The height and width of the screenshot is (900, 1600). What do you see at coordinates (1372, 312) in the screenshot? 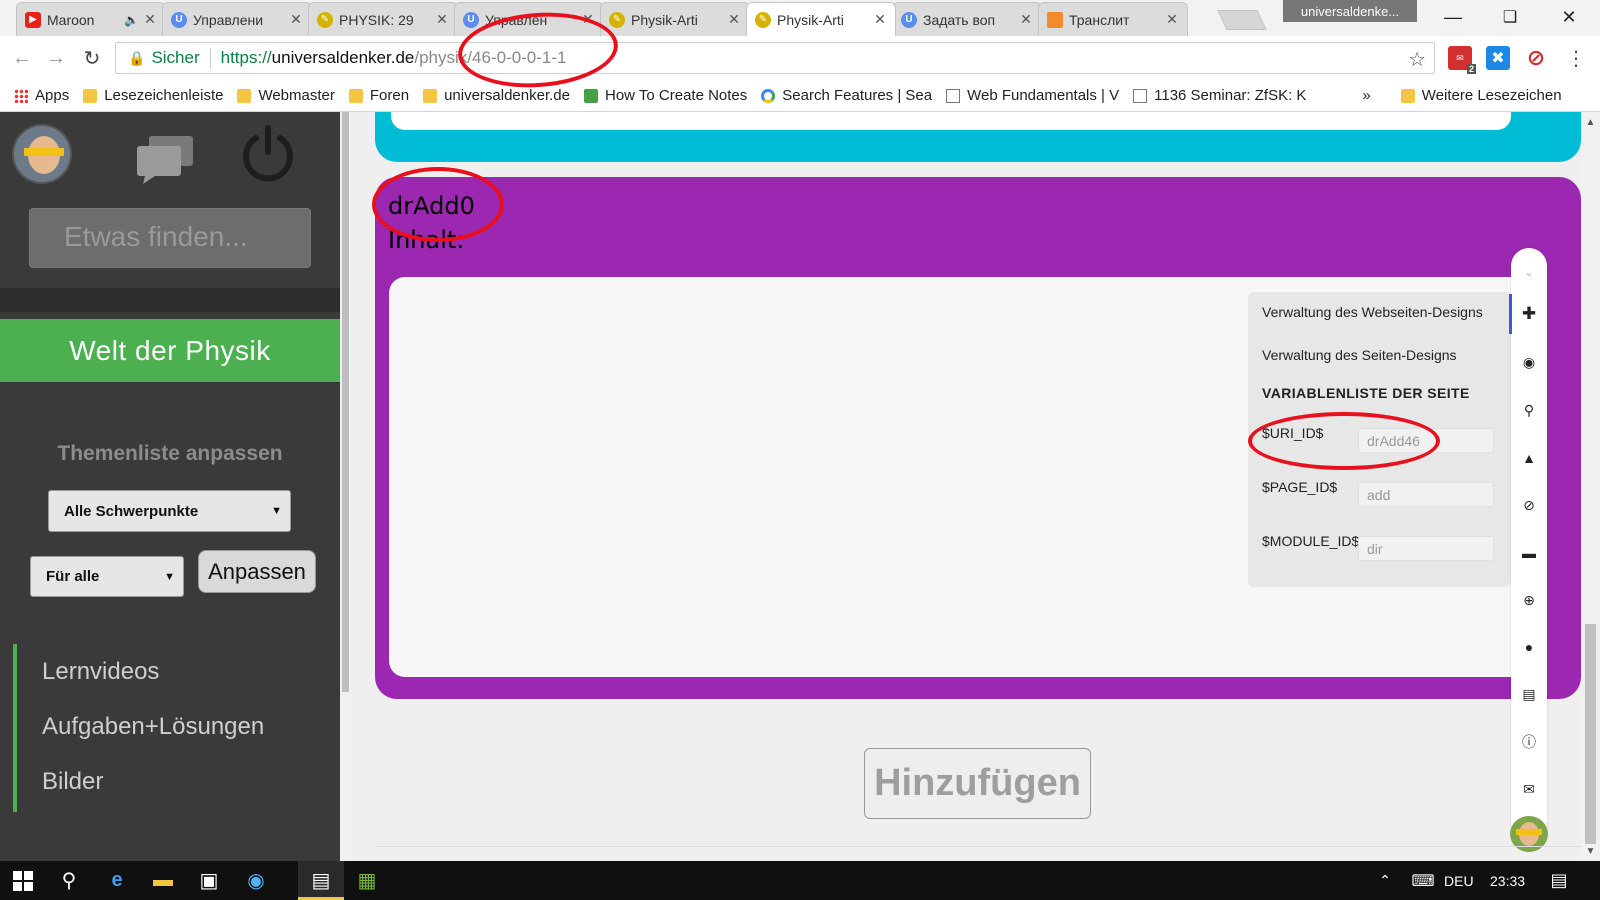
I see `site-design-link: Verwaltung des Webseiten-Designs` at bounding box center [1372, 312].